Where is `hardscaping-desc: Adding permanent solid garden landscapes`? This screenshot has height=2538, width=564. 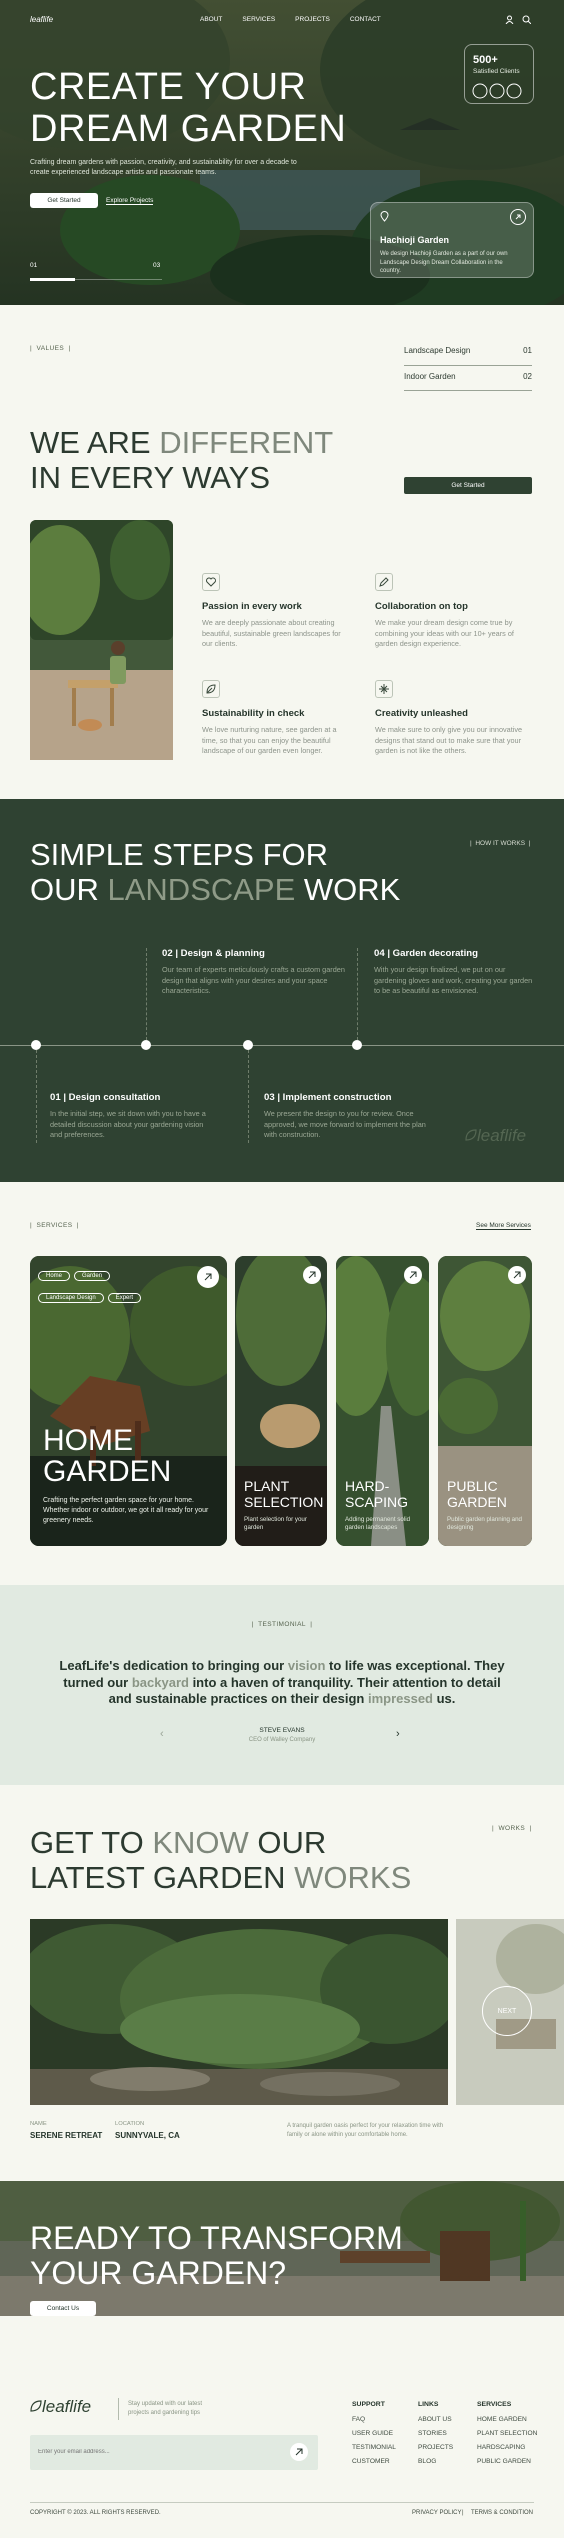
hardscaping-desc: Adding permanent solid garden landscapes is located at coordinates (378, 1523).